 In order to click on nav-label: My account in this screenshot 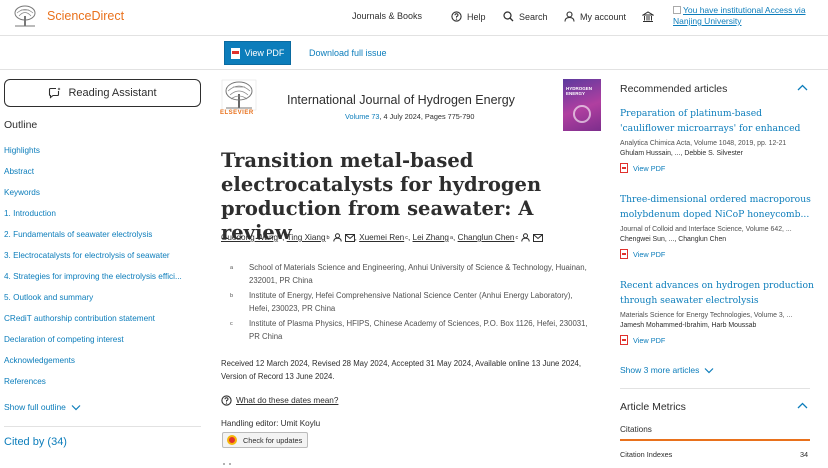, I will do `click(603, 16)`.